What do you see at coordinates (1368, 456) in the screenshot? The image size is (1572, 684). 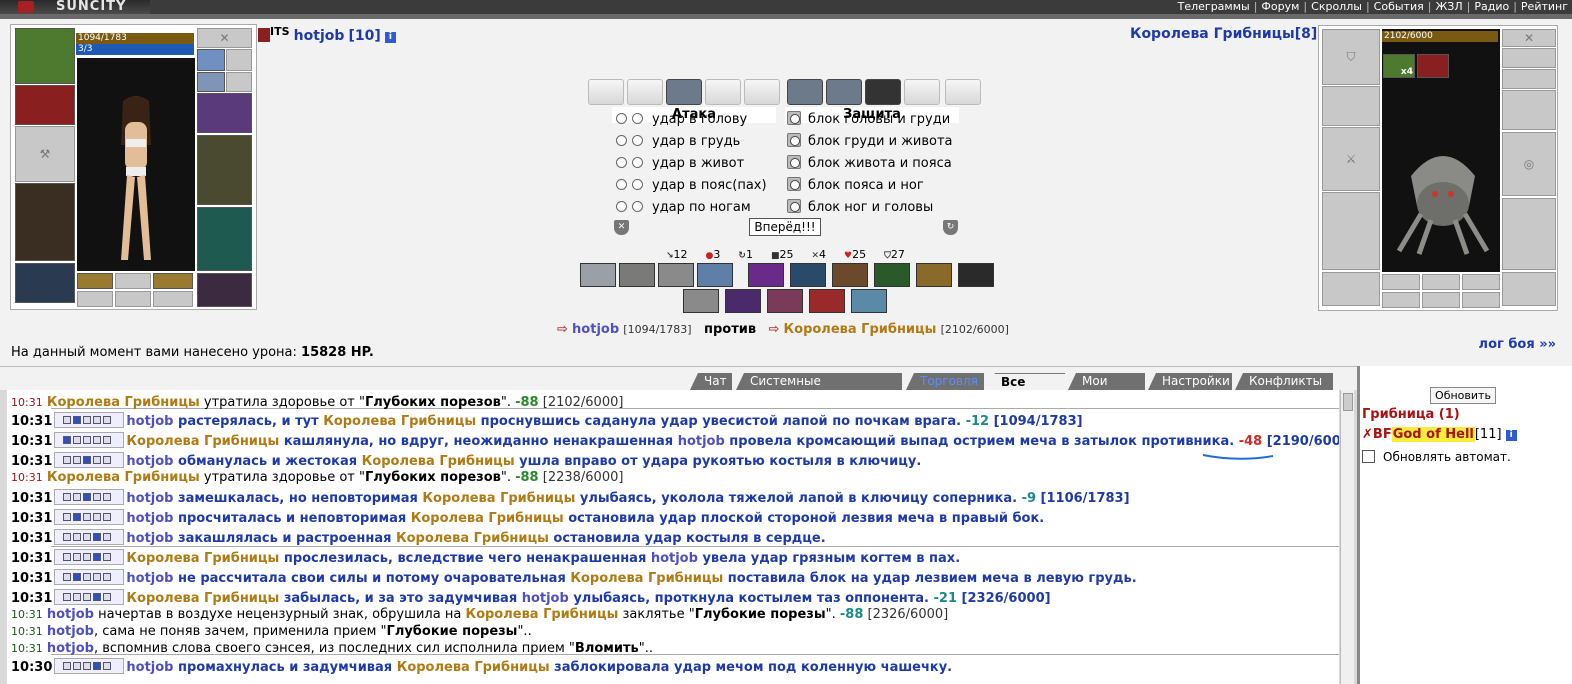 I see `auto-refresh-checkbox` at bounding box center [1368, 456].